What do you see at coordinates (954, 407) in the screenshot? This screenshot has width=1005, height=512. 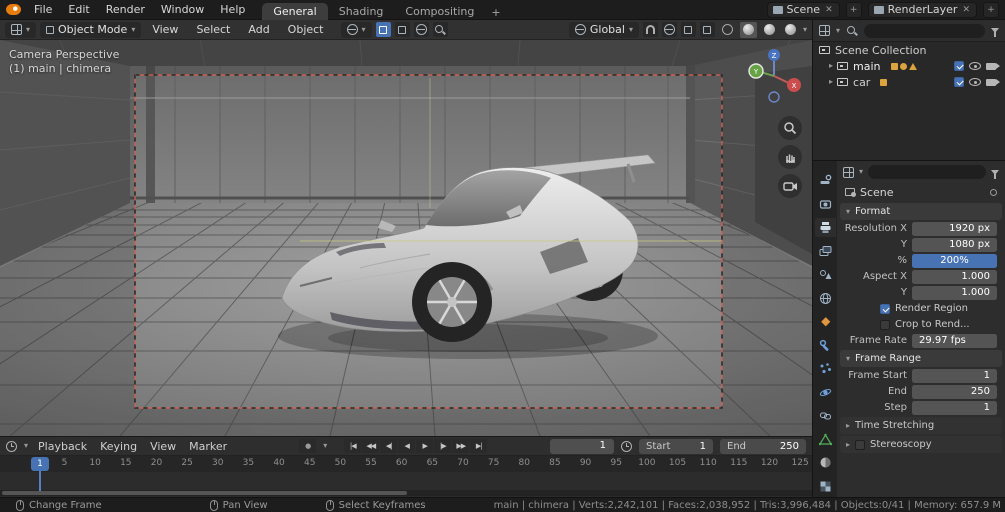 I see `frame-step-field: 1` at bounding box center [954, 407].